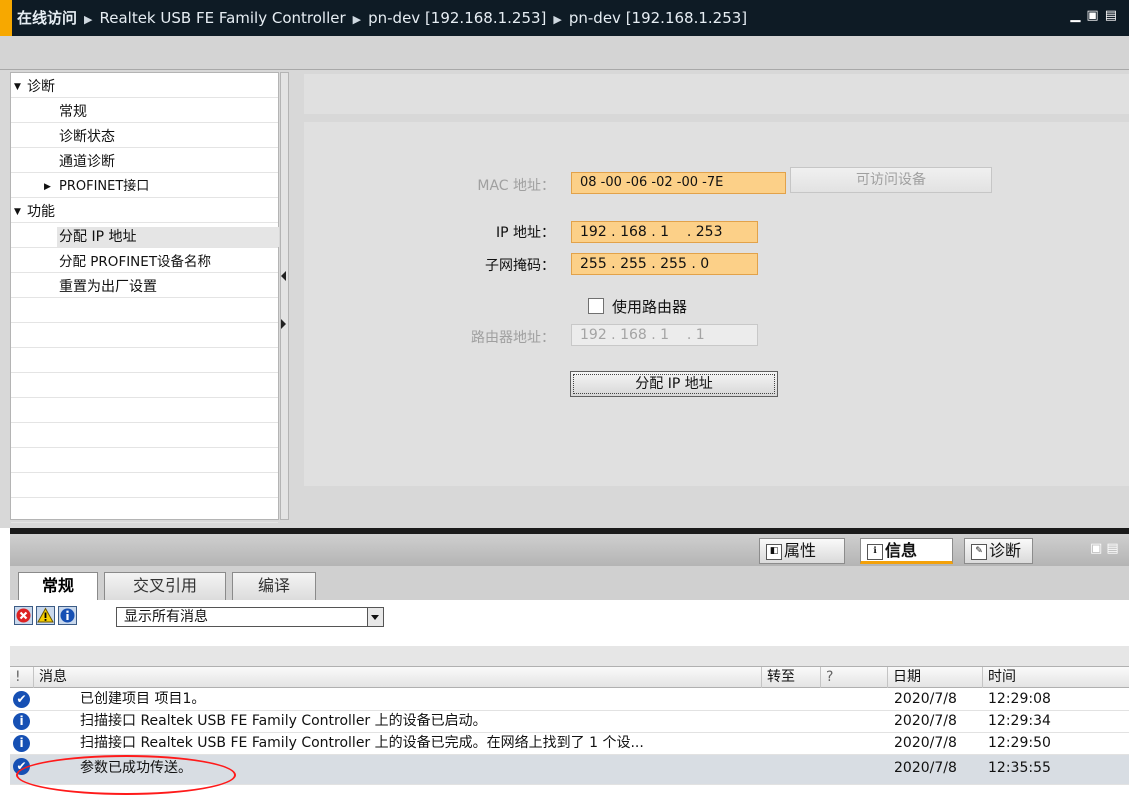 The width and height of the screenshot is (1129, 805). I want to click on info-icon, so click(67, 615).